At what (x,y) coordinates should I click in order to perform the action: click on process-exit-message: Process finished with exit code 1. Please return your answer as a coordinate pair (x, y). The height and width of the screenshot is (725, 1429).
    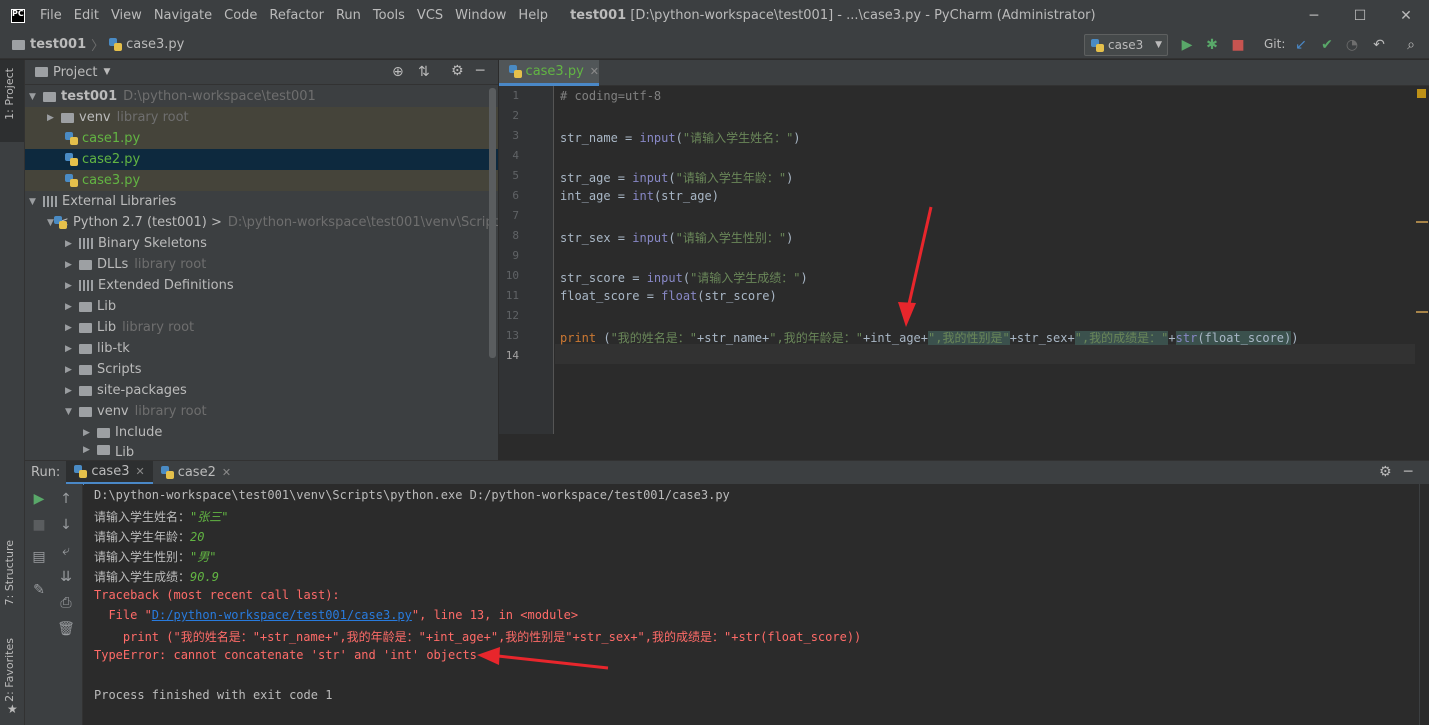
    Looking at the image, I should click on (213, 695).